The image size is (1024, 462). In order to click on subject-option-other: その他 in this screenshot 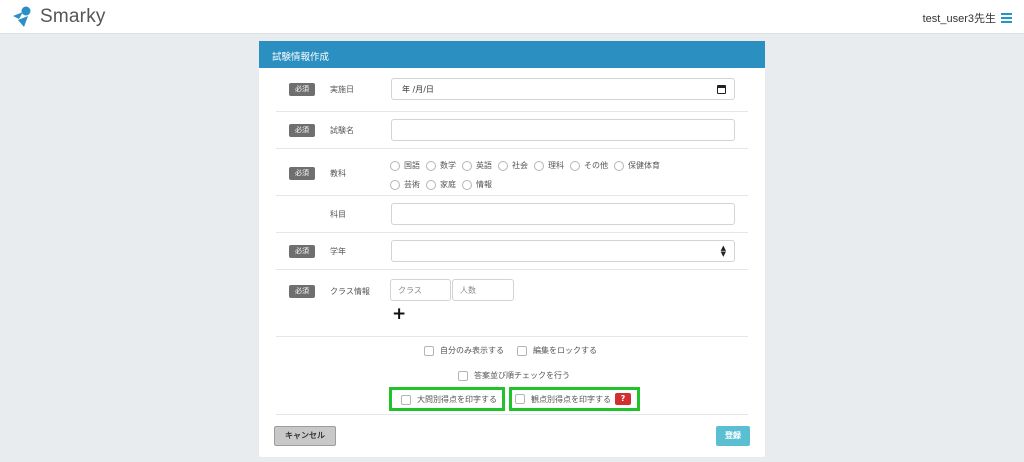, I will do `click(589, 166)`.